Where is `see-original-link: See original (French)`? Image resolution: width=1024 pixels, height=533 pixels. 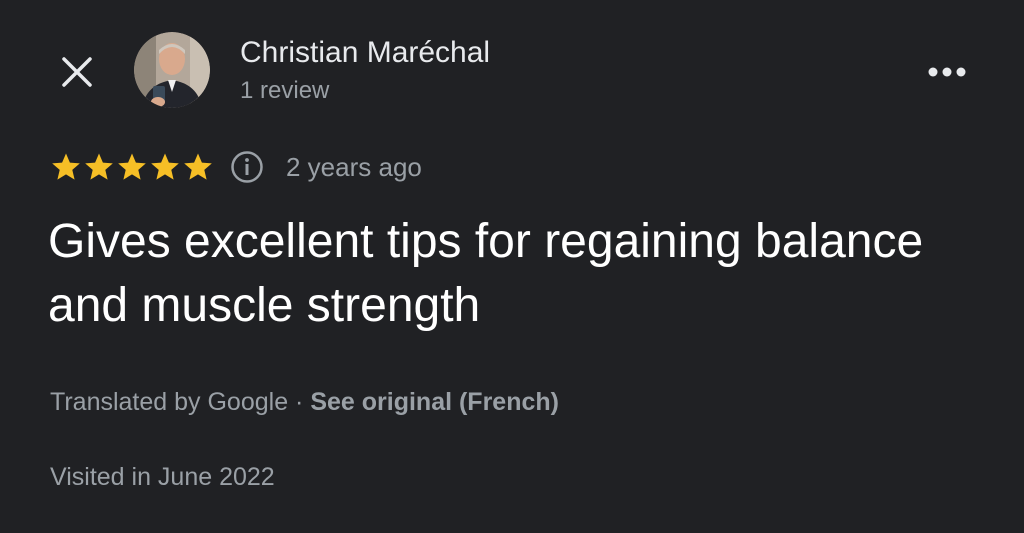
see-original-link: See original (French) is located at coordinates (434, 402).